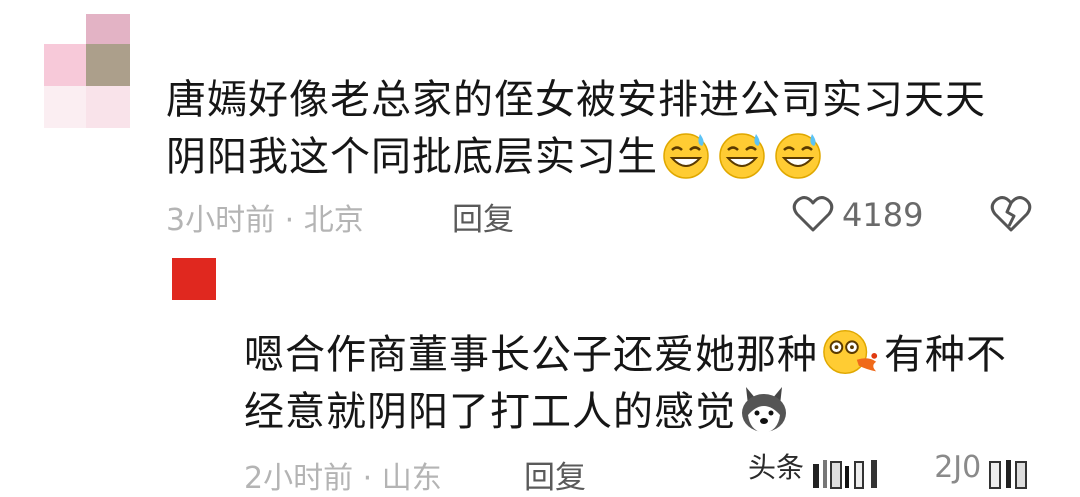  Describe the element at coordinates (850, 352) in the screenshot. I see `dizzy-vomit-emoji` at that location.